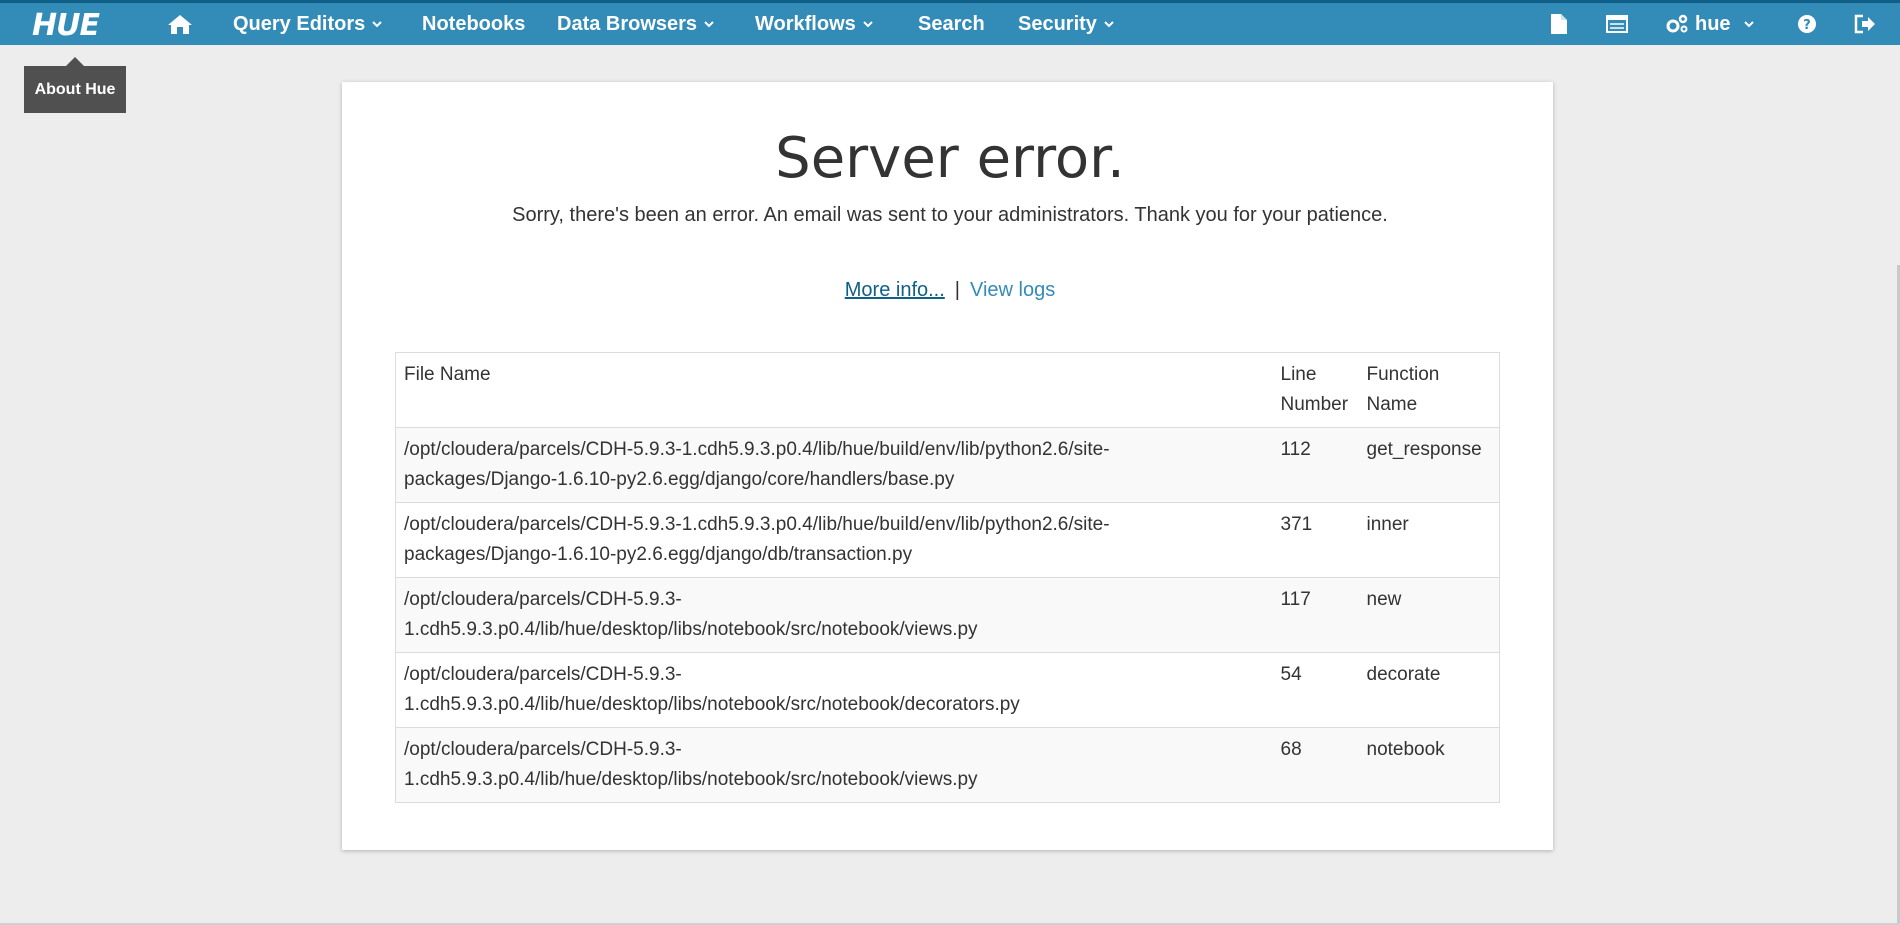  Describe the element at coordinates (1865, 24) in the screenshot. I see `logout-icon` at that location.